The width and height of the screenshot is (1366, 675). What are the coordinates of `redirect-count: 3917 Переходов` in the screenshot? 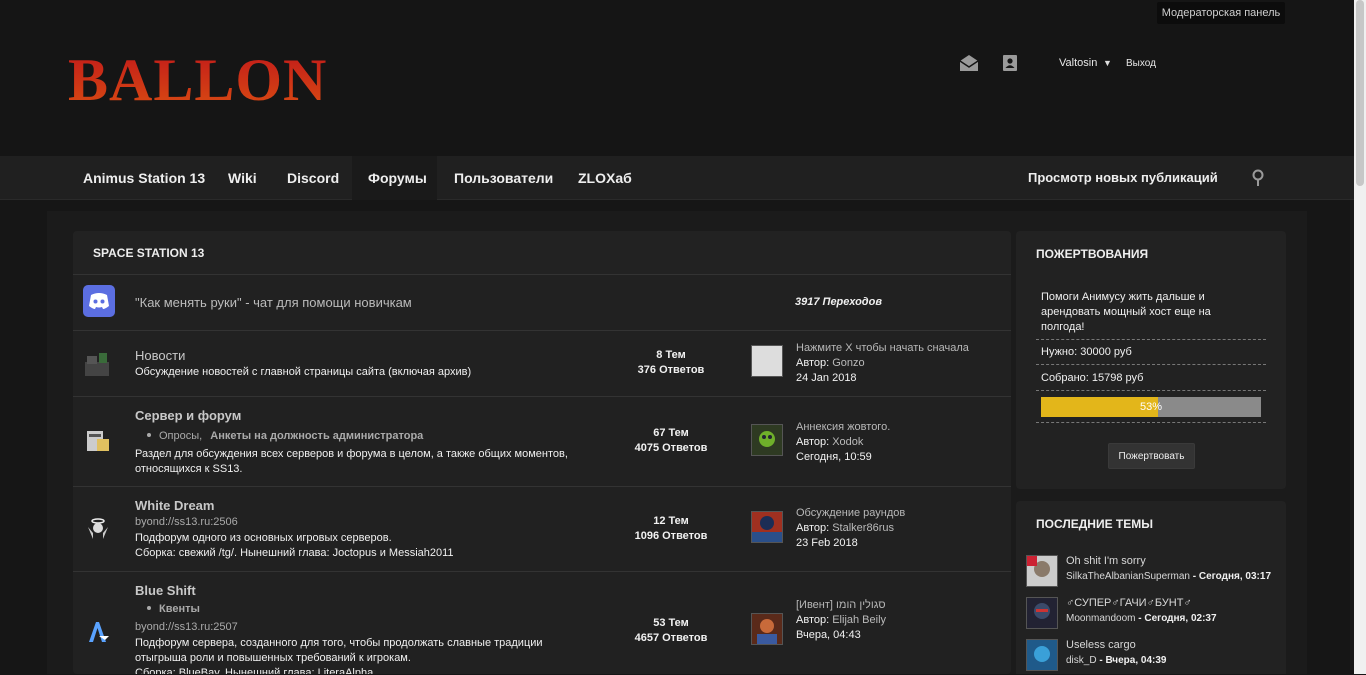 It's located at (838, 302).